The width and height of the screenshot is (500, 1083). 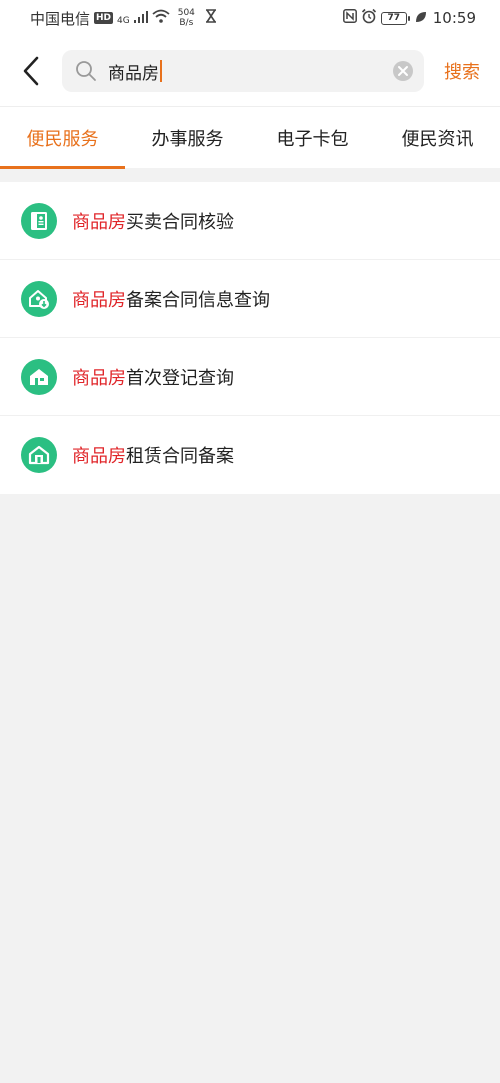 I want to click on list-item: 商品房买卖合同核验, so click(x=250, y=221).